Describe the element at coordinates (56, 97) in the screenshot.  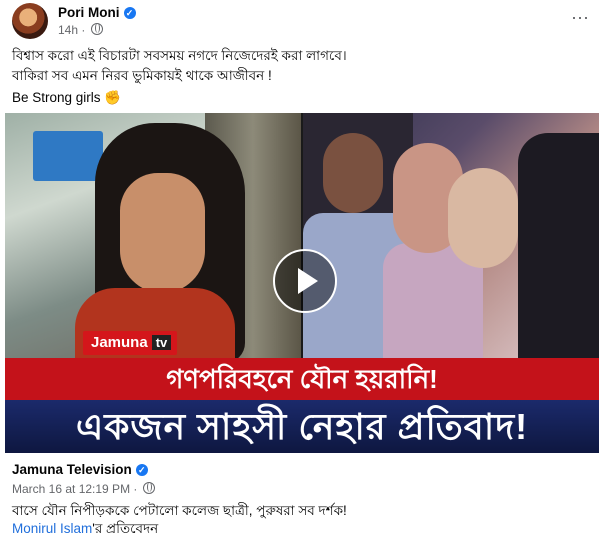
I see `post-text-line-3-text: Be Strong girls` at that location.